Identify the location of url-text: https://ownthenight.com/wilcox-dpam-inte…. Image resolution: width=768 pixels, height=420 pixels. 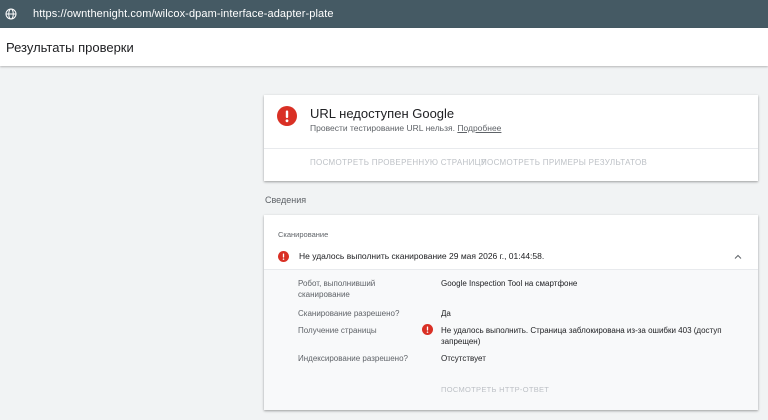
(183, 14).